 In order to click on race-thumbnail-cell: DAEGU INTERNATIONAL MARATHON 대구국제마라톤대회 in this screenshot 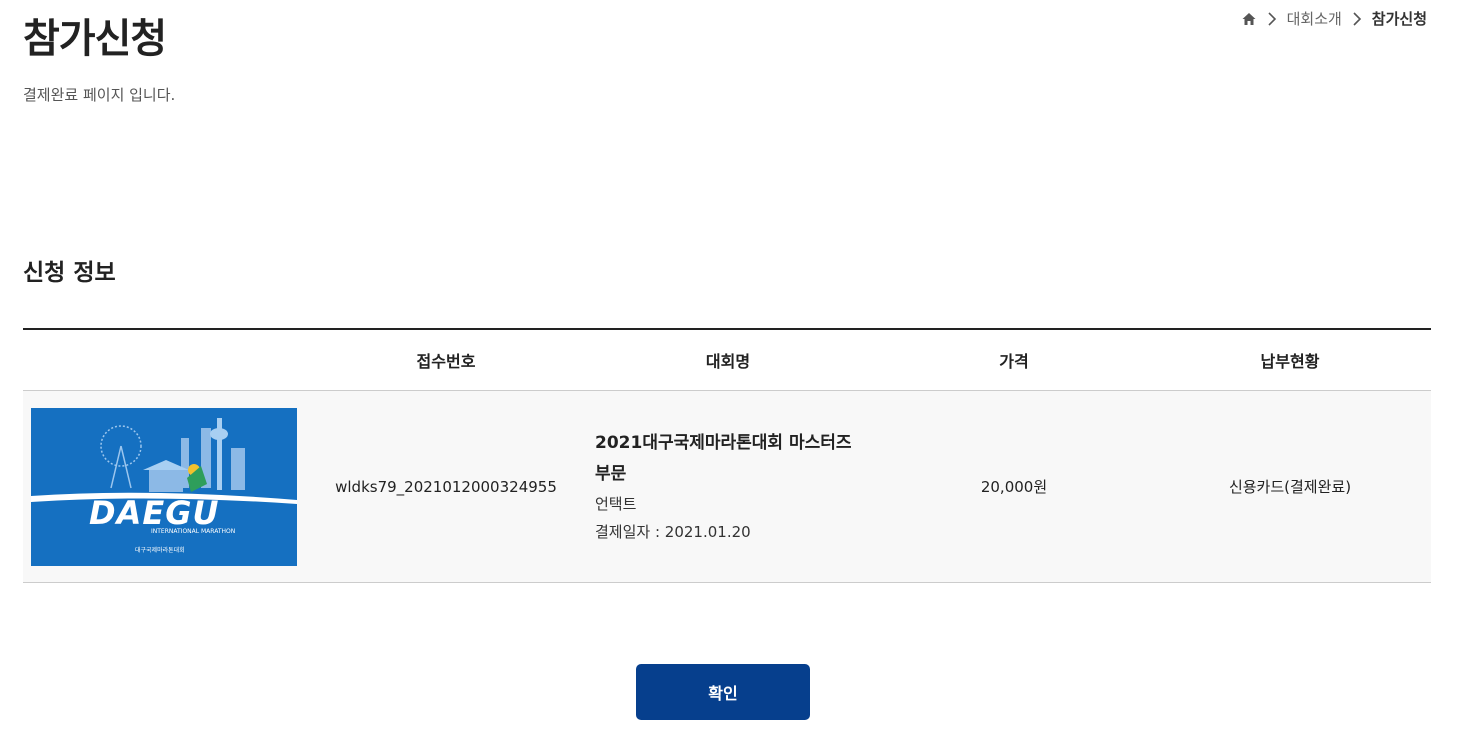, I will do `click(169, 486)`.